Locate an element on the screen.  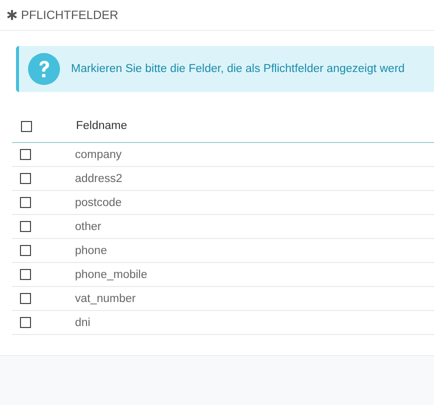
panel-title: PFLICHTFELDER is located at coordinates (69, 15).